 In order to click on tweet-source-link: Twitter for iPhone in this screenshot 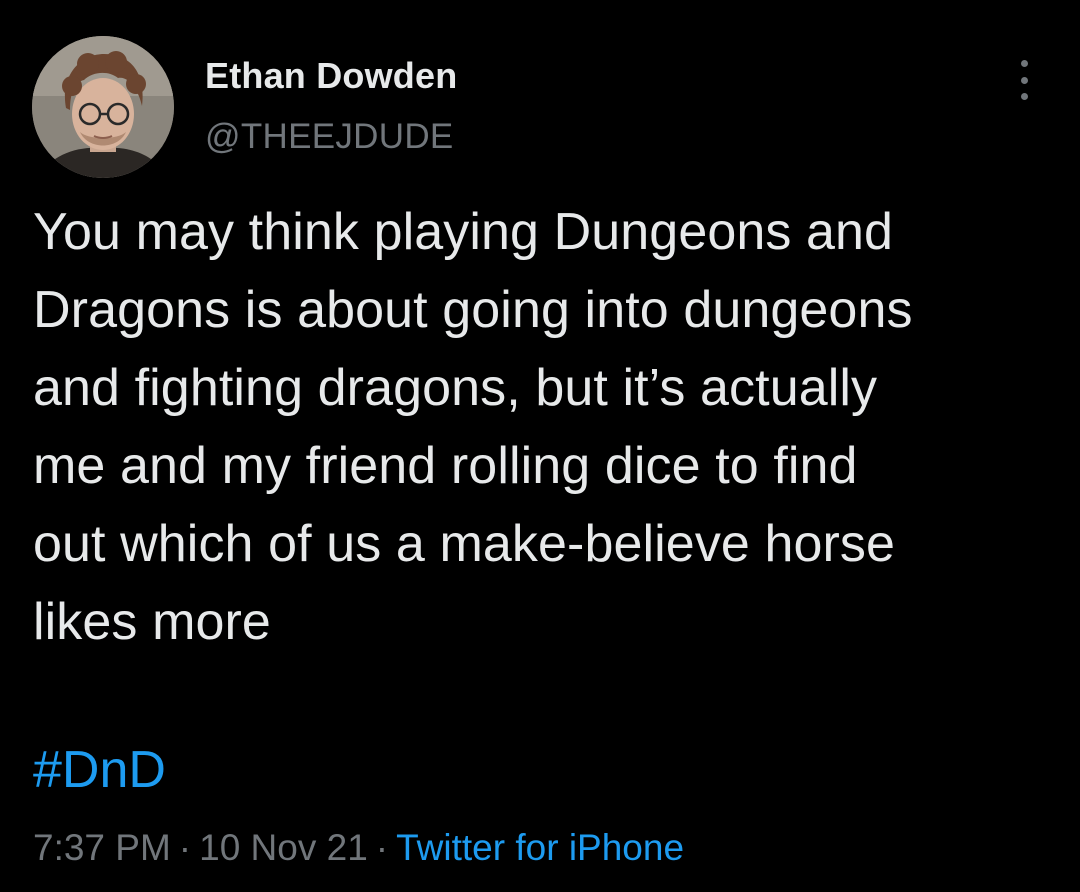, I will do `click(540, 847)`.